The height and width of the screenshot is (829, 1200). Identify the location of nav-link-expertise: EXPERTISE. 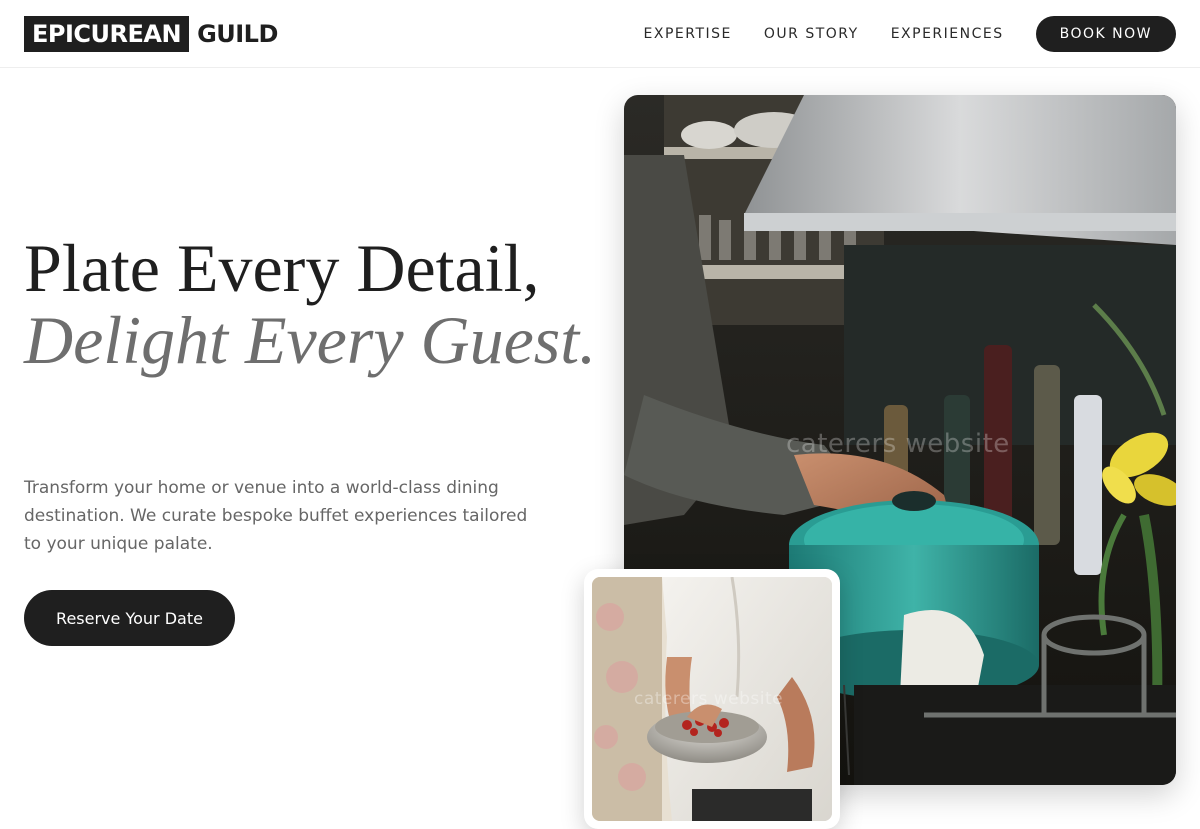
(688, 34).